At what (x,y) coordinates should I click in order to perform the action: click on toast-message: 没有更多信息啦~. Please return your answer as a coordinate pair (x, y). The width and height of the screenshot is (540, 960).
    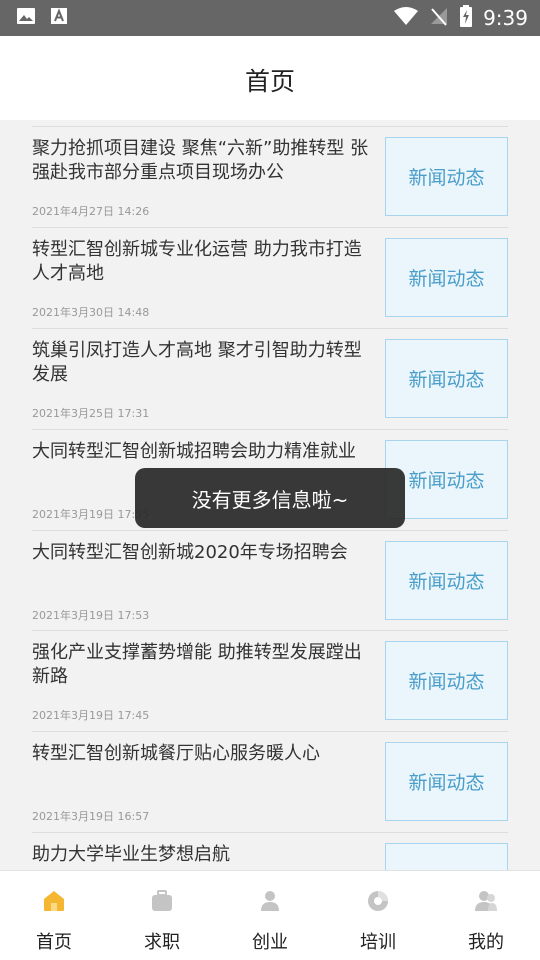
    Looking at the image, I should click on (270, 498).